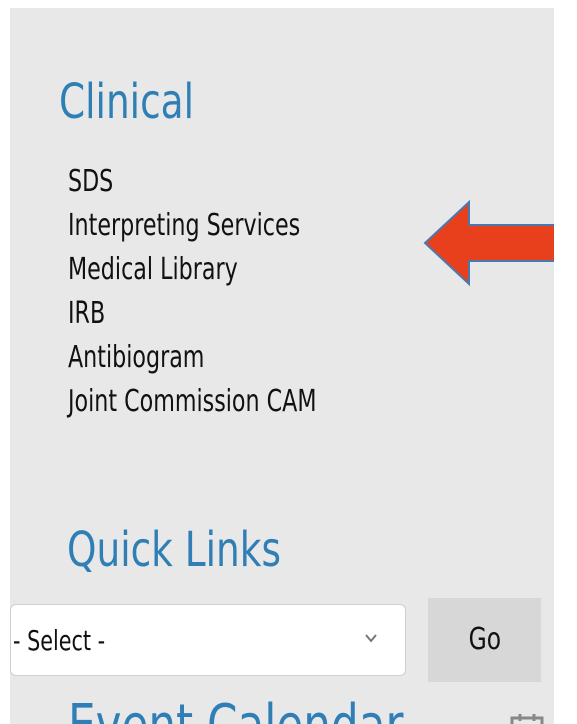 This screenshot has height=724, width=577. What do you see at coordinates (208, 640) in the screenshot?
I see `quick-links-select: - Select -` at bounding box center [208, 640].